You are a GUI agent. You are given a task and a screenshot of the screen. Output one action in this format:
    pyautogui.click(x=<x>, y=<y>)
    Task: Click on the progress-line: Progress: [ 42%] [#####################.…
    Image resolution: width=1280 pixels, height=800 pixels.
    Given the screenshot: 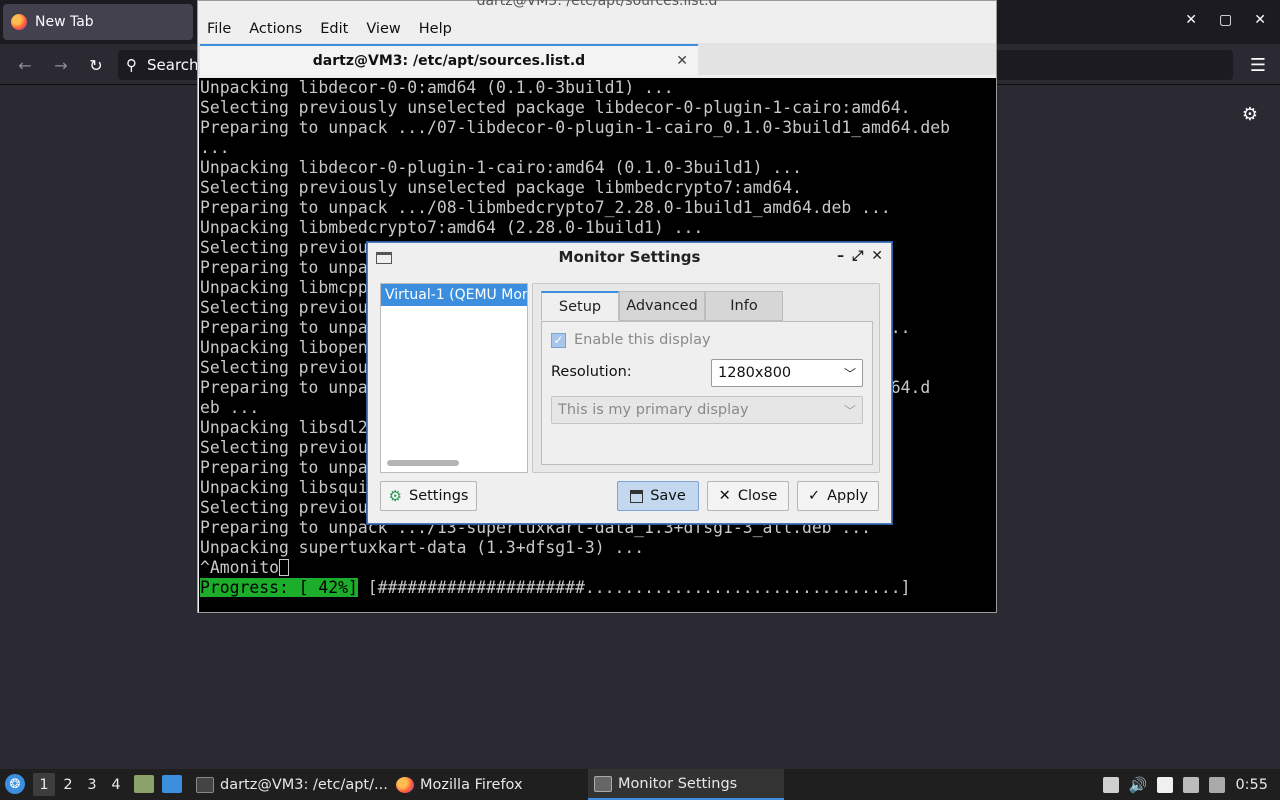 What is the action you would take?
    pyautogui.click(x=575, y=588)
    